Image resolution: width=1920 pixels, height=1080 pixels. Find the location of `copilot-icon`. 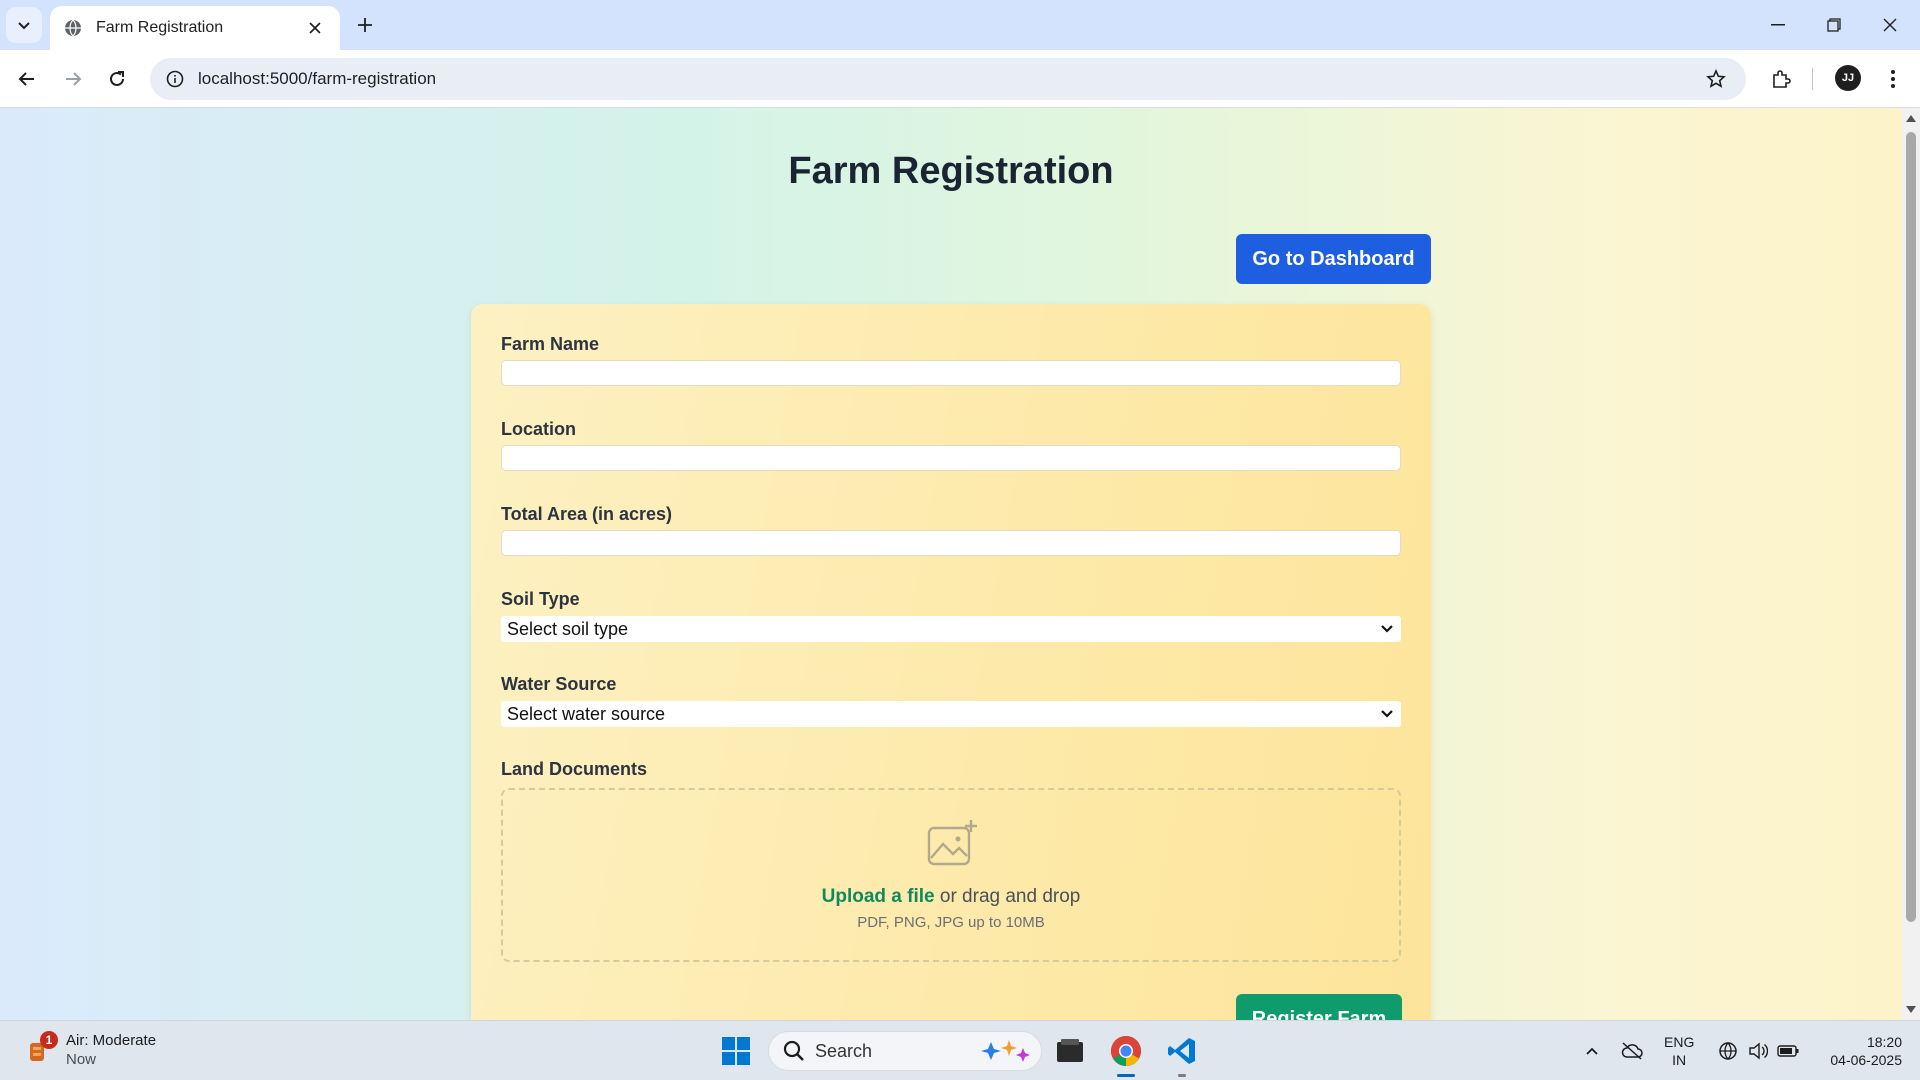

copilot-icon is located at coordinates (1005, 1051).